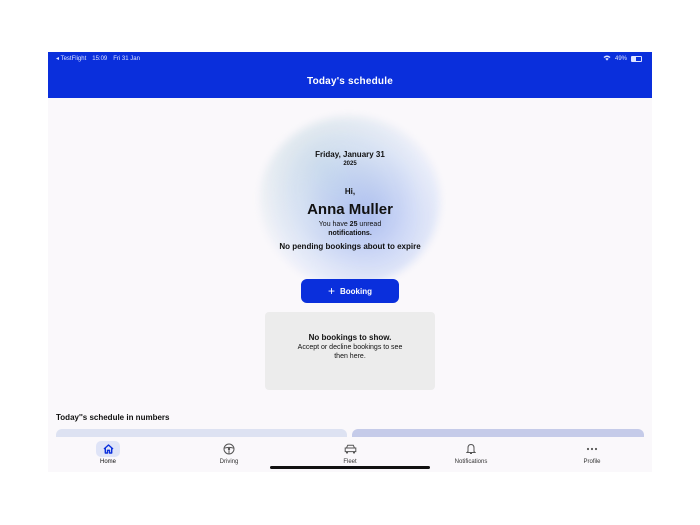 The width and height of the screenshot is (700, 525). What do you see at coordinates (350, 154) in the screenshot?
I see `current-date: Friday, January 31` at bounding box center [350, 154].